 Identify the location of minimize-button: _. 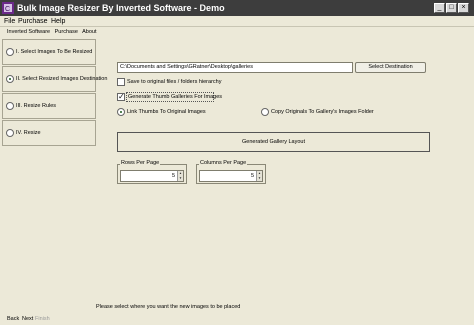
(439, 8).